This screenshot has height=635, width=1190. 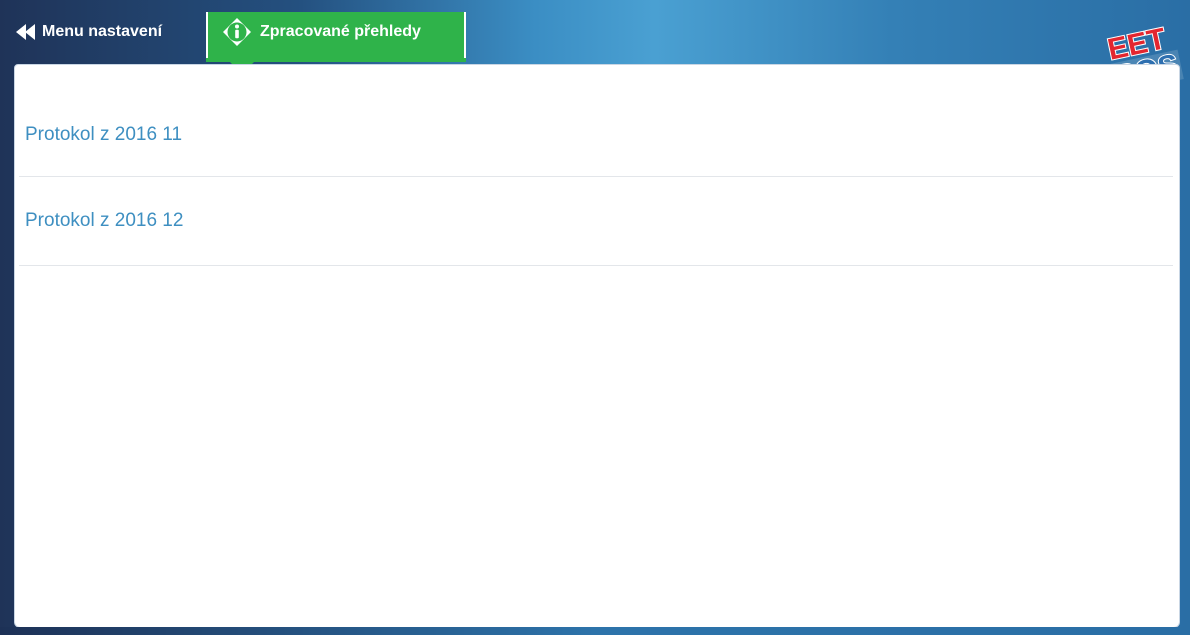 I want to click on list-item-label: Protokol z 2016 11, so click(x=104, y=134).